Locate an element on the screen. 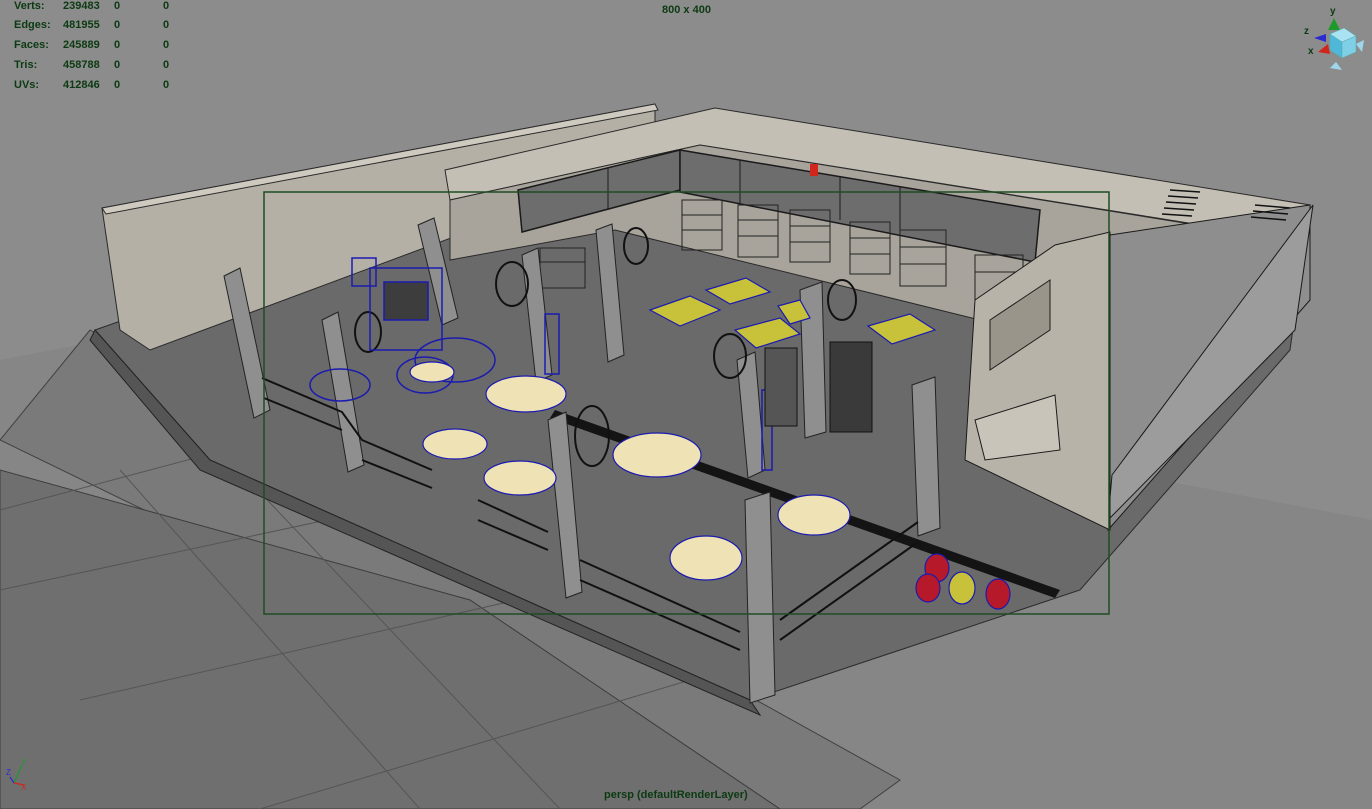 This screenshot has height=809, width=1372. view-cube-y-label: y is located at coordinates (1333, 11).